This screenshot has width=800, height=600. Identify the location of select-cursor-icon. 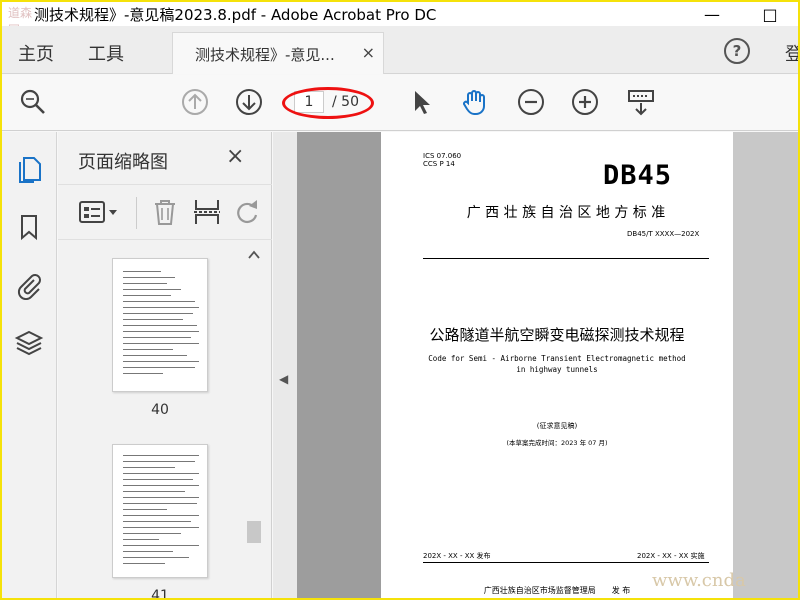
(421, 102).